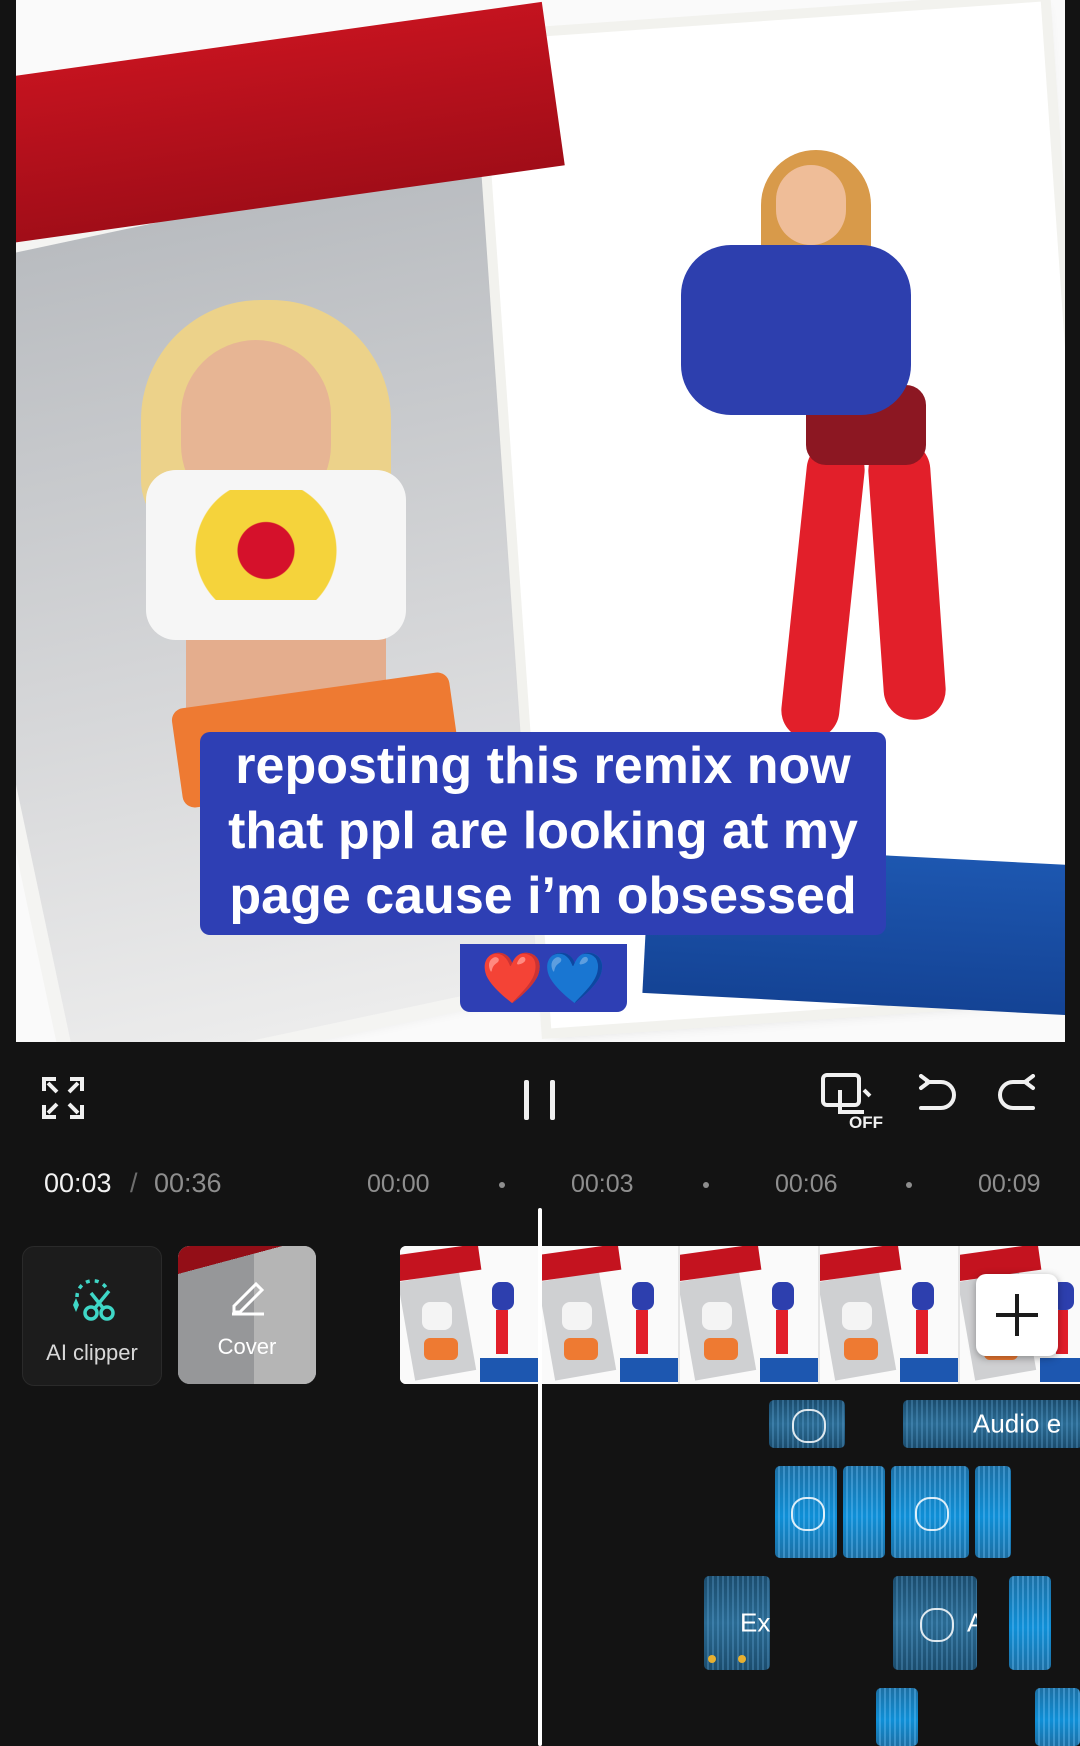 Image resolution: width=1080 pixels, height=1746 pixels. I want to click on keyframe-state-label: OFF, so click(866, 1122).